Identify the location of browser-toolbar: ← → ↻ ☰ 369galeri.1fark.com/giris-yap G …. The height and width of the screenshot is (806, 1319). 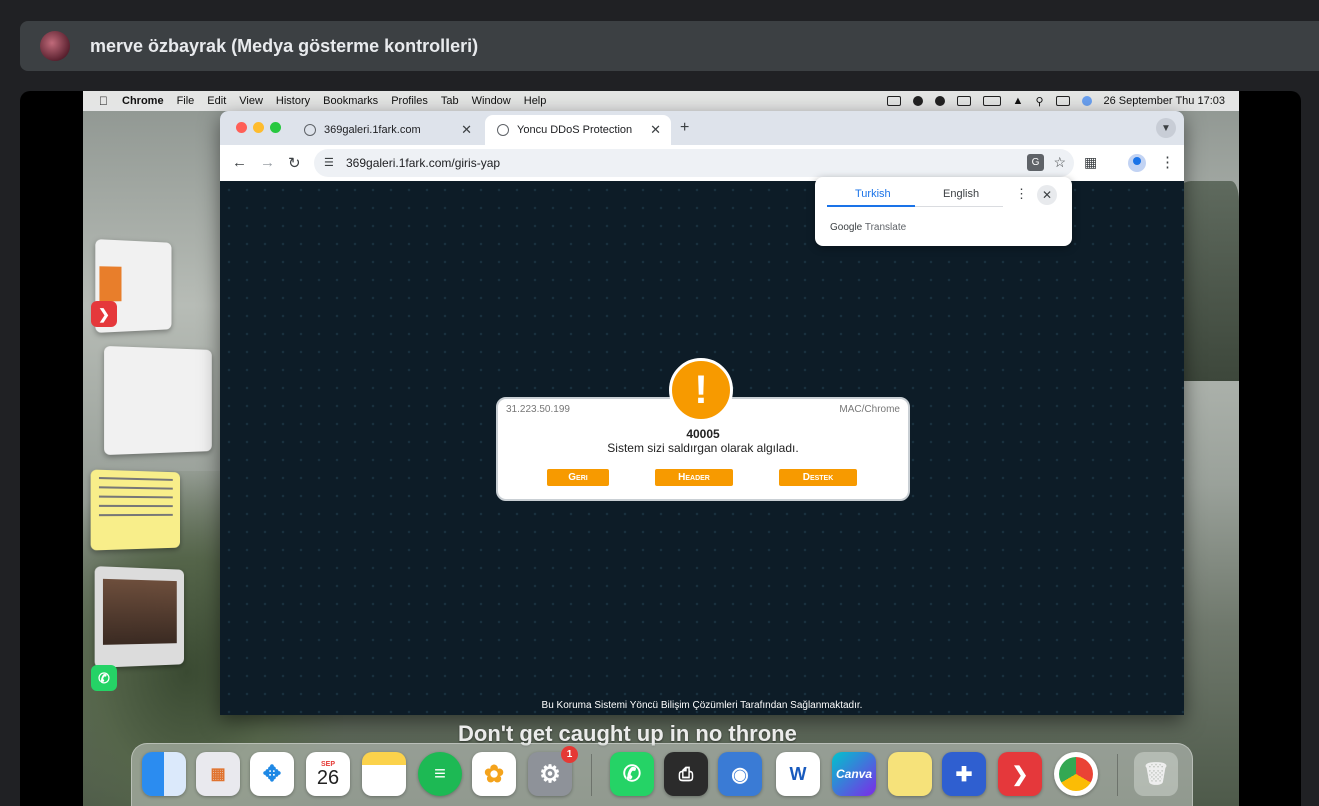
(702, 163).